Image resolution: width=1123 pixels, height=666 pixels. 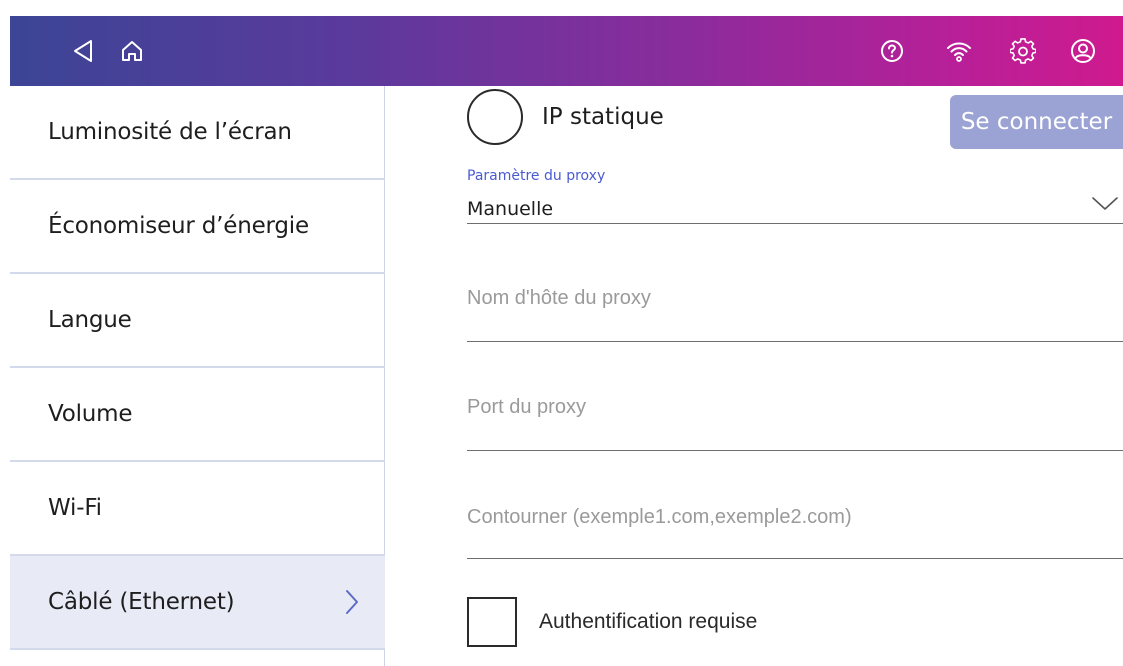 I want to click on sidebar-item-label: Luminosité de l’écran, so click(x=170, y=132).